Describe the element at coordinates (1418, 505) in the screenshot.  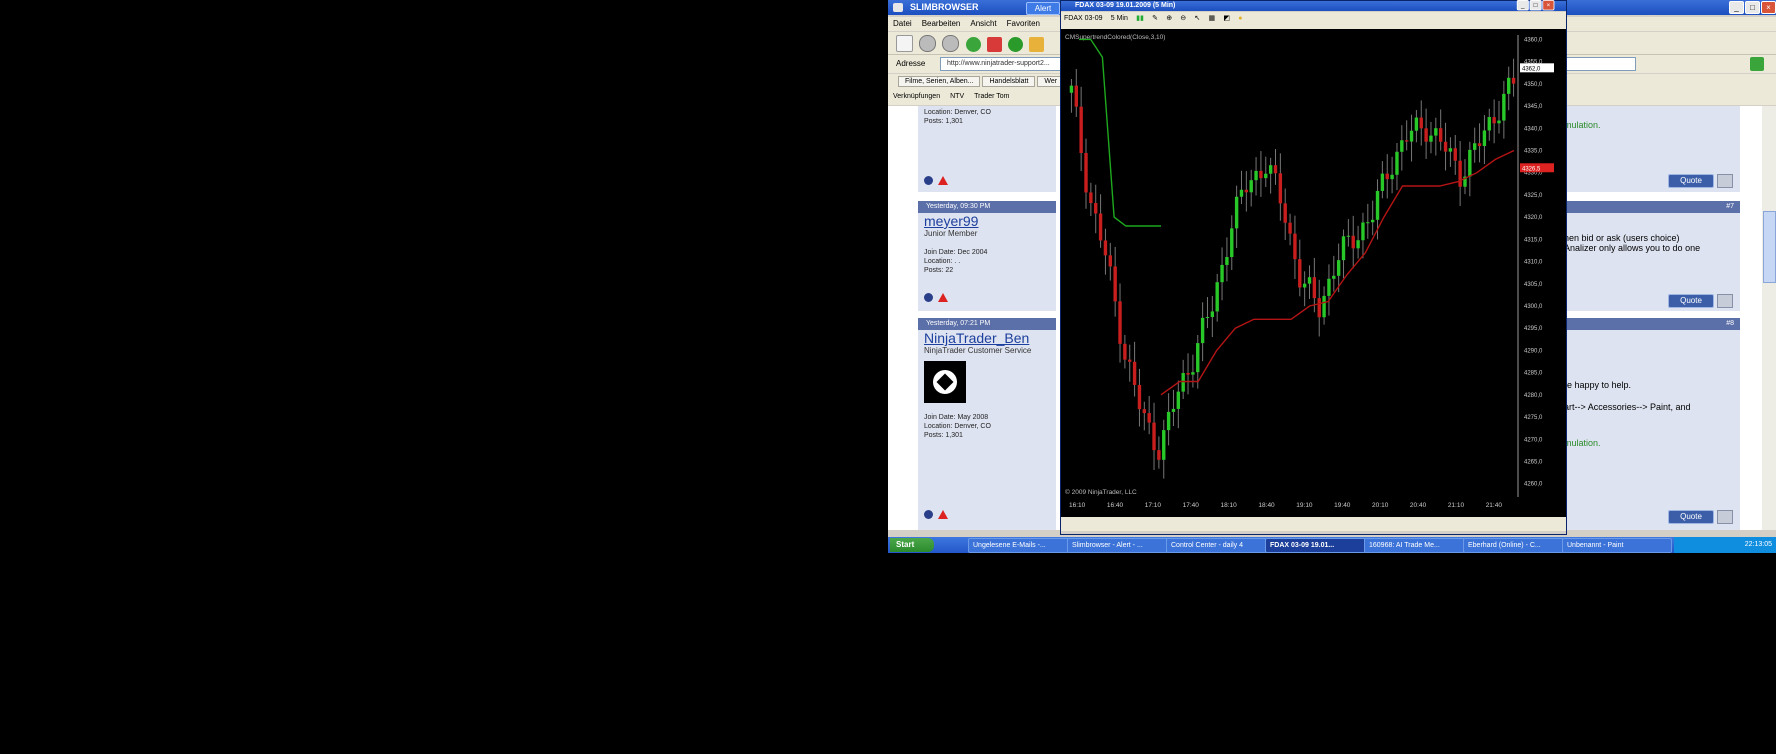
I see `x-tick-label: 20:40` at that location.